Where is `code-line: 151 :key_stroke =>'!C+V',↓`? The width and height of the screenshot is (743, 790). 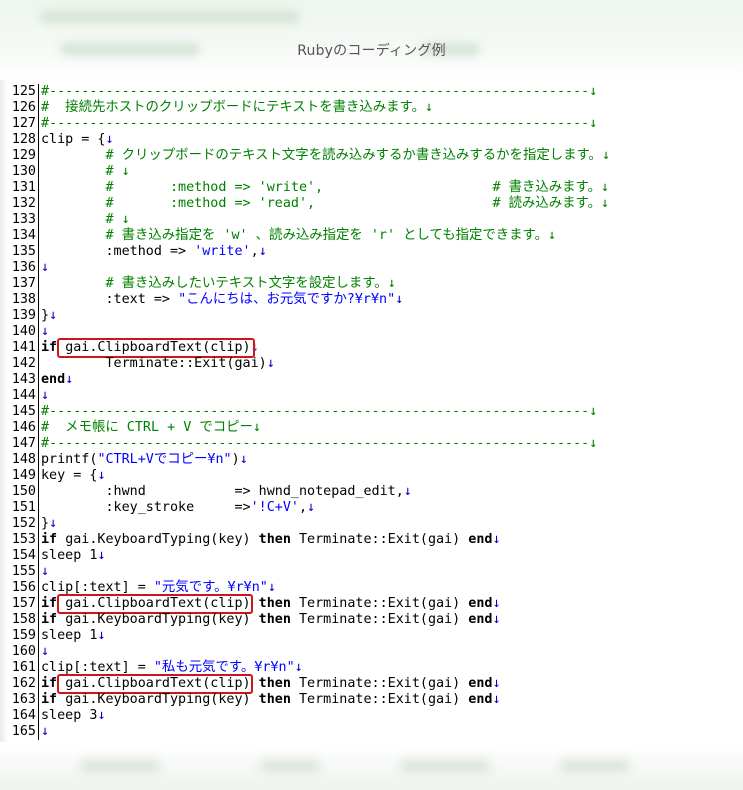
code-line: 151 :key_stroke =>'!C+V',↓ is located at coordinates (371, 508).